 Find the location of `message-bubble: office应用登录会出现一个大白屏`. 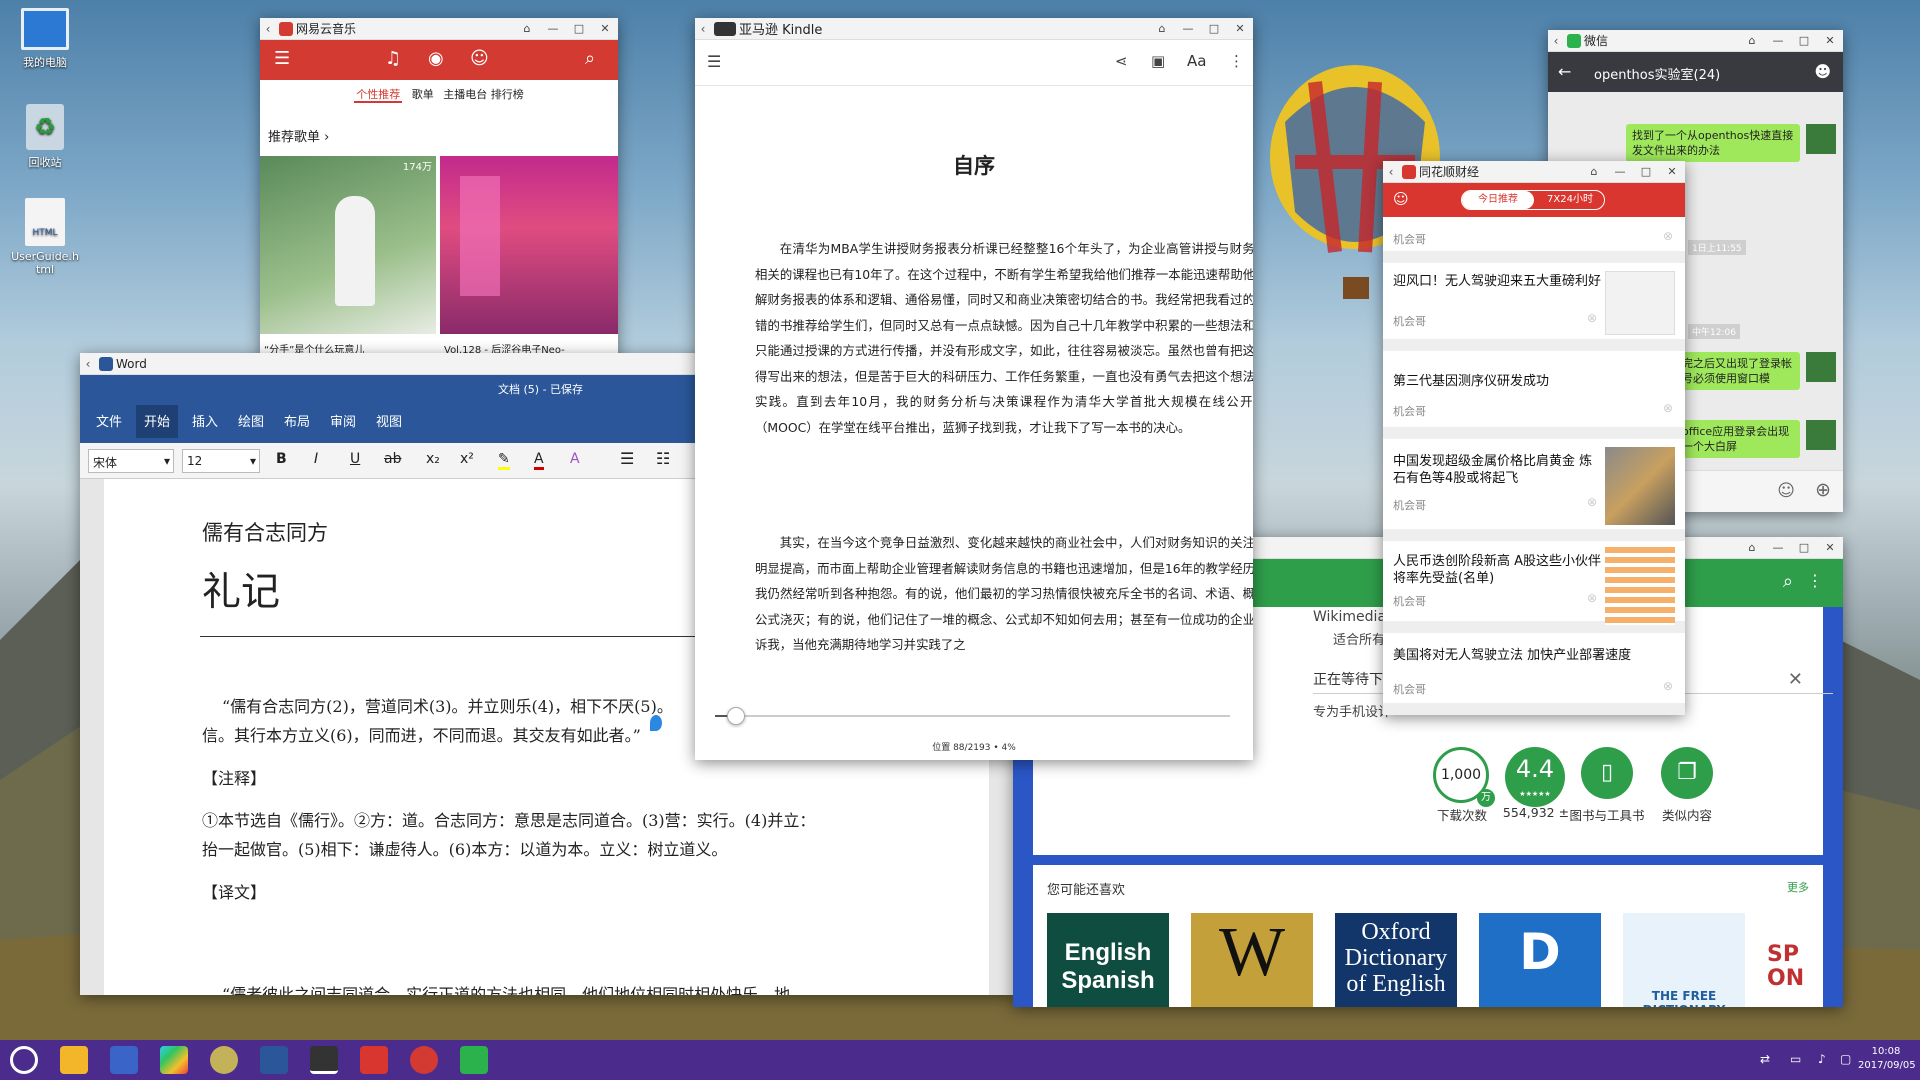

message-bubble: office应用登录会出现一个大白屏 is located at coordinates (1738, 439).